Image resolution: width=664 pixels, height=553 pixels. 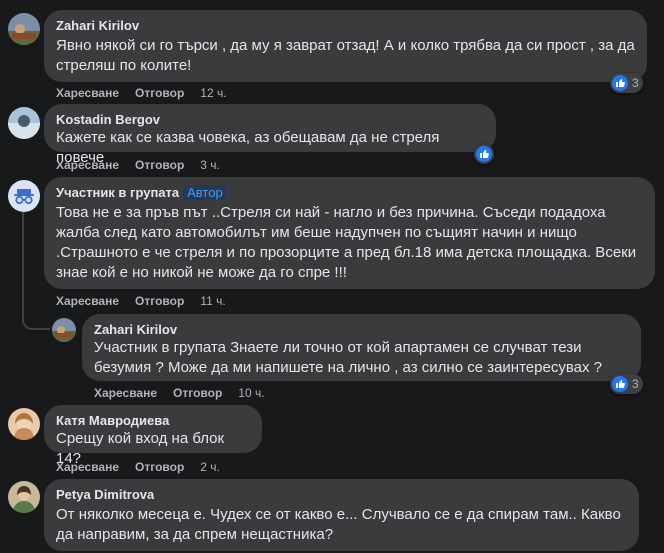 What do you see at coordinates (349, 193) in the screenshot?
I see `comment-author: Участник в групата Автор` at bounding box center [349, 193].